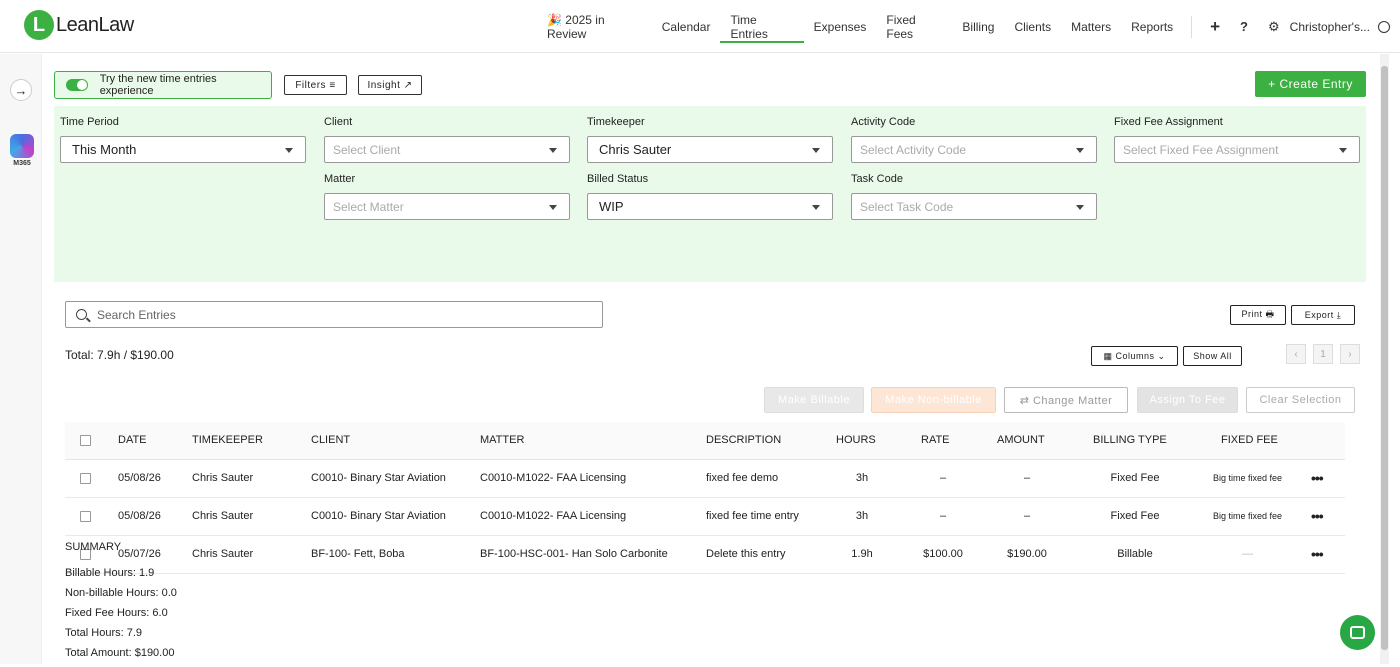 Image resolution: width=1400 pixels, height=667 pixels. I want to click on row-client: BF-100- Fett, Boba, so click(358, 554).